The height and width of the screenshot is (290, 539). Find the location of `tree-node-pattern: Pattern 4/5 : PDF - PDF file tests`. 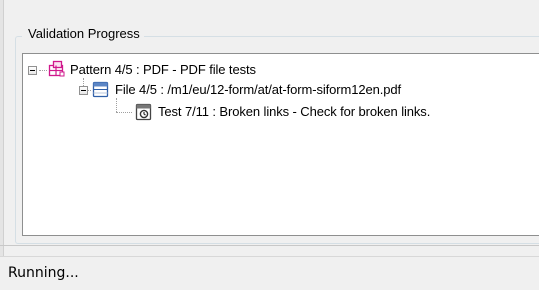

tree-node-pattern: Pattern 4/5 : PDF - PDF file tests is located at coordinates (163, 70).